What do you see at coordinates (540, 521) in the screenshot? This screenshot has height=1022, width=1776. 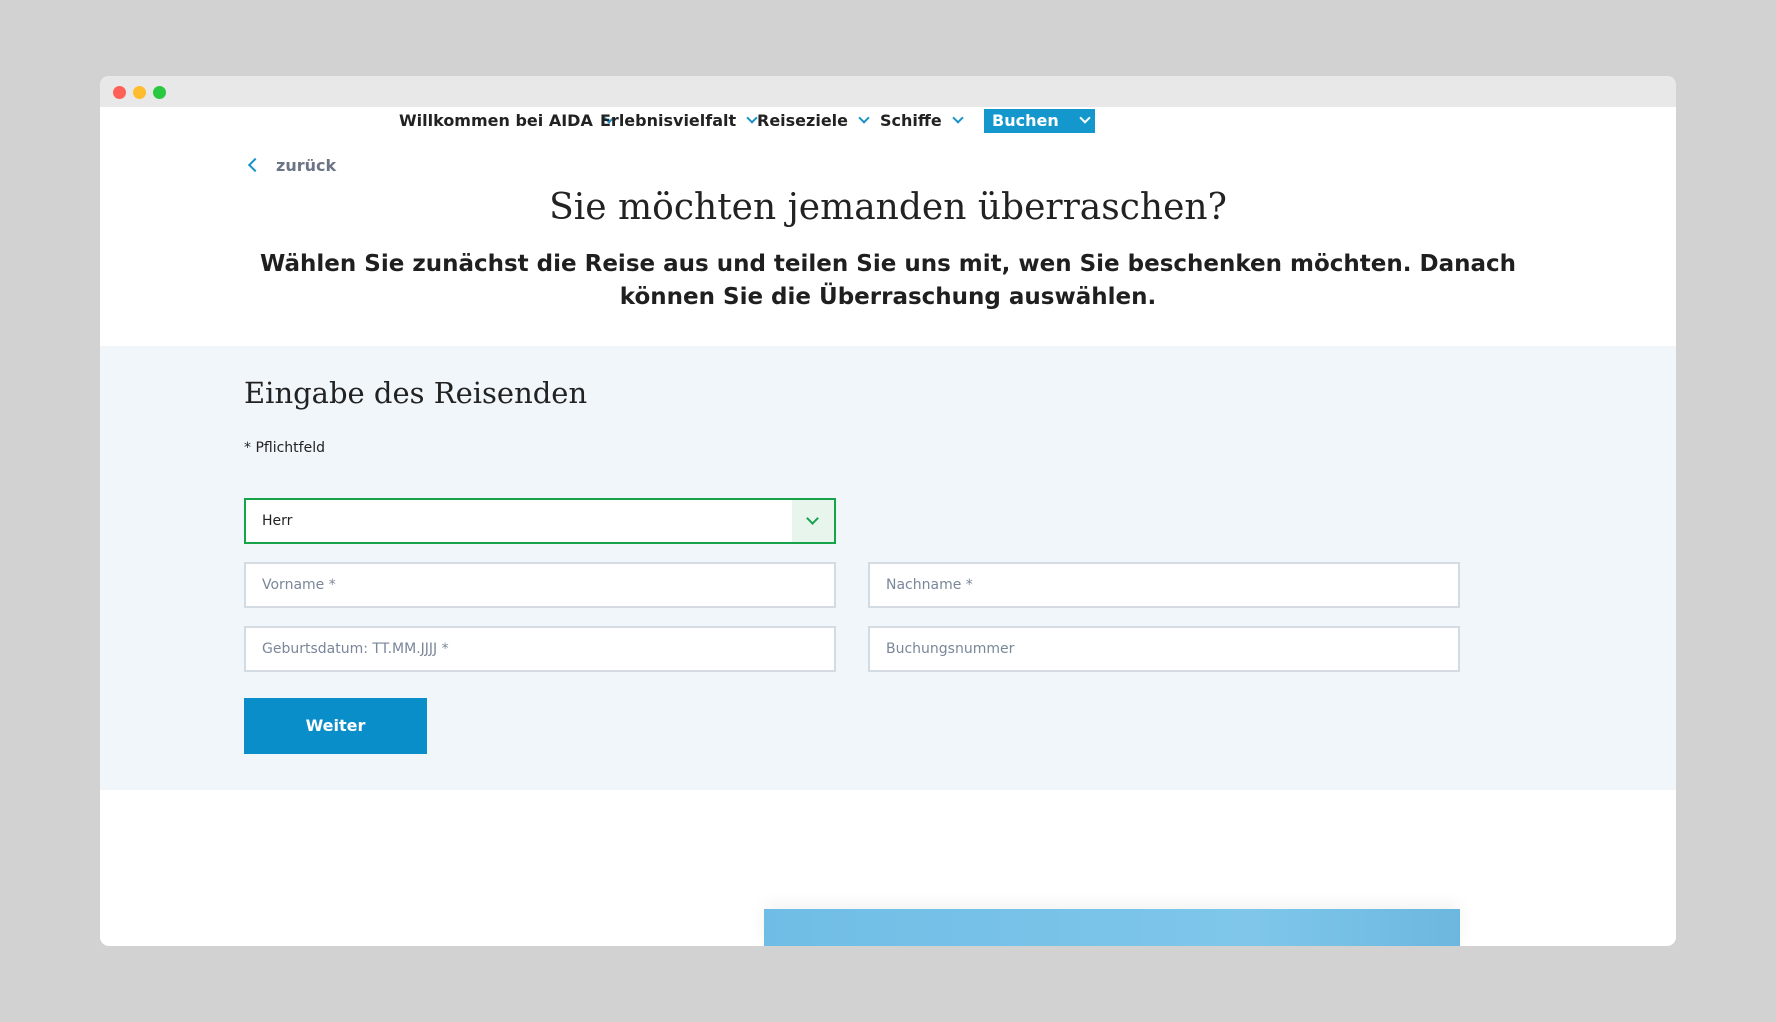 I see `salutation-select: Herr` at bounding box center [540, 521].